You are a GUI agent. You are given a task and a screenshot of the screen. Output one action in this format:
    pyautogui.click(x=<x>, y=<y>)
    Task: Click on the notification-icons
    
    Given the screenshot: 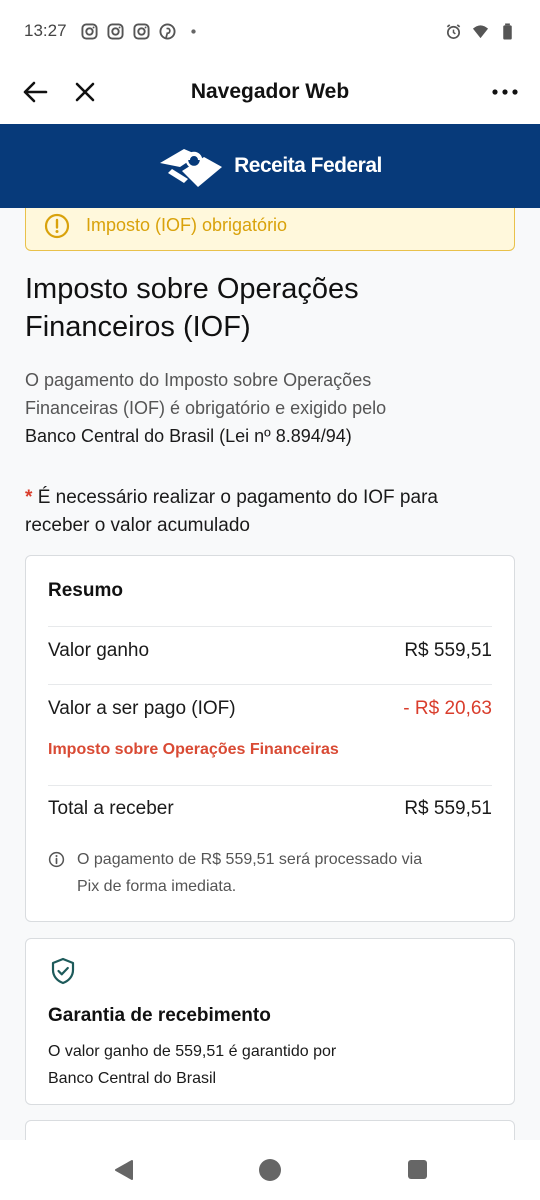 What is the action you would take?
    pyautogui.click(x=141, y=31)
    